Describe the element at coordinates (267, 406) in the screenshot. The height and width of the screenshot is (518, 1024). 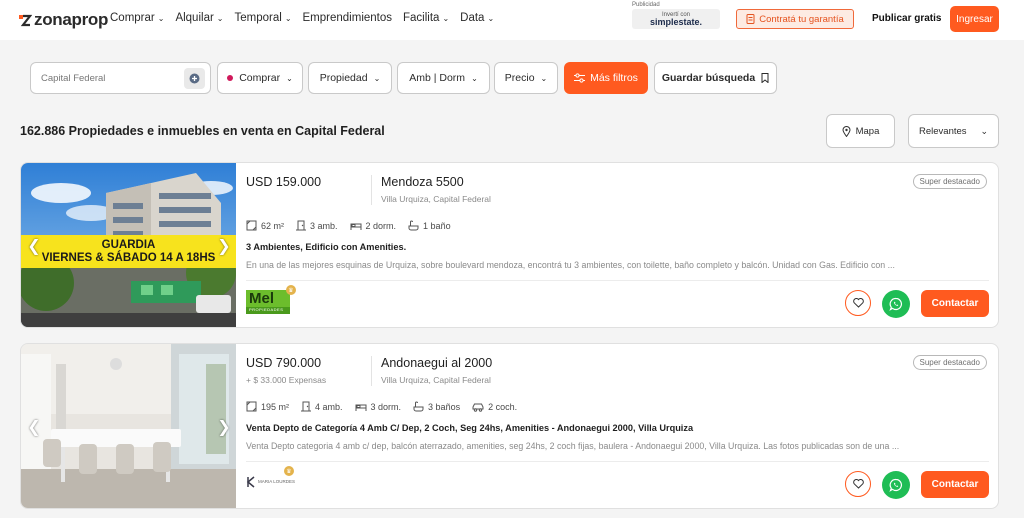
I see `feature-area: 195 m²` at that location.